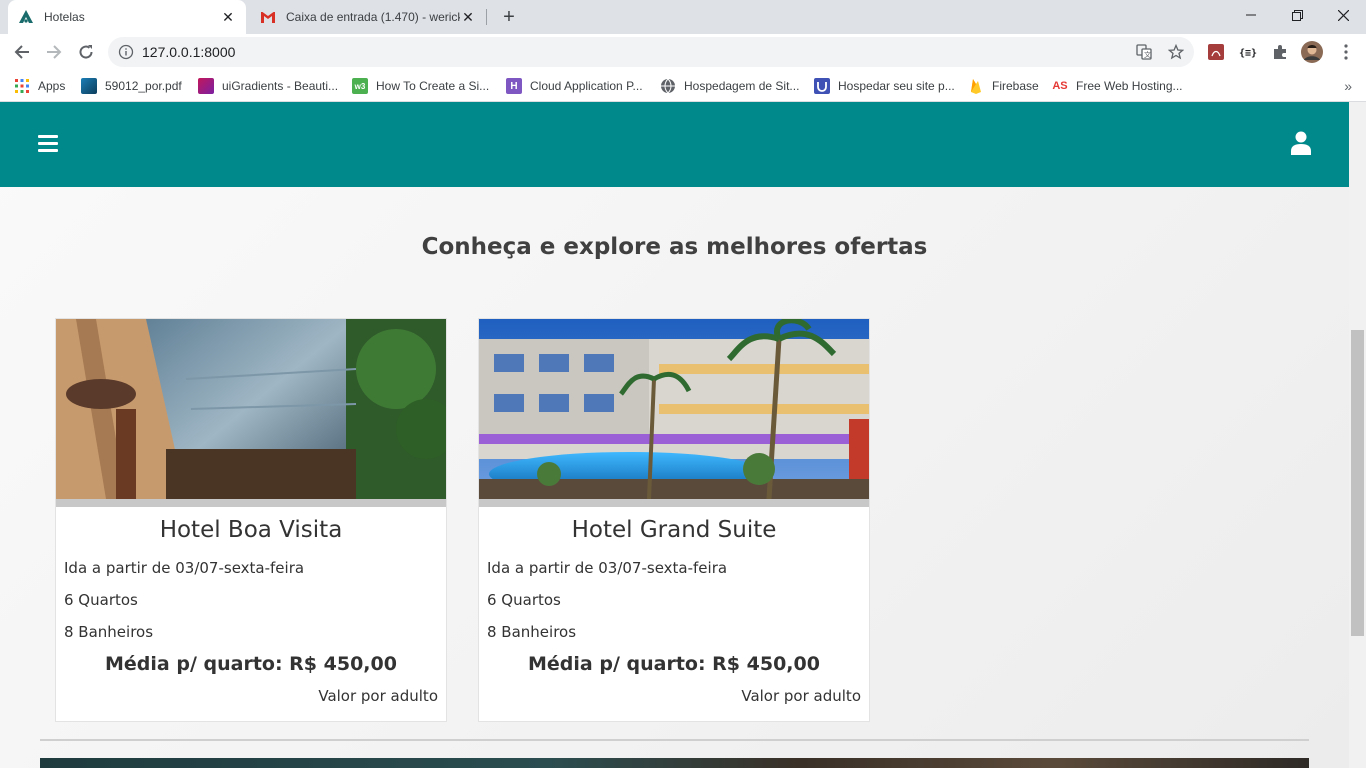  I want to click on apps-grid-icon, so click(22, 86).